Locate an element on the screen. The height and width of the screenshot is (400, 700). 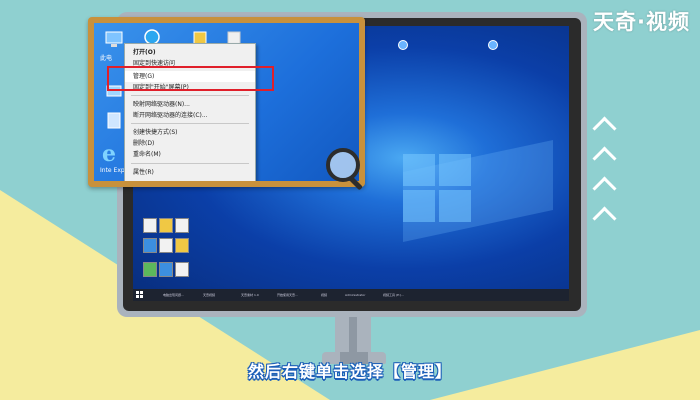
menu-item-properties: 属性(R) is located at coordinates (190, 172).